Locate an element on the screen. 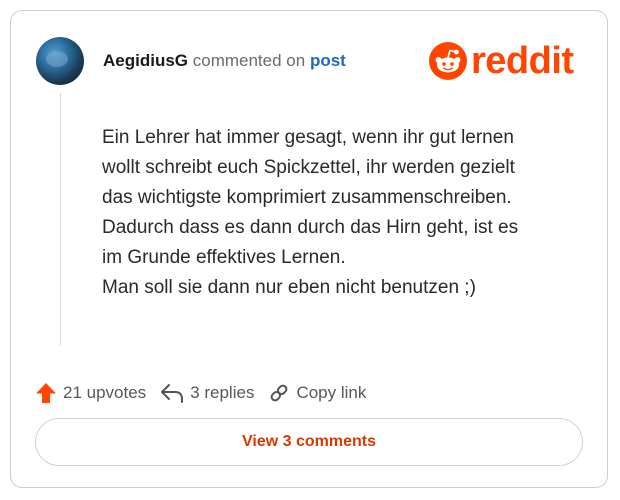 Image resolution: width=620 pixels, height=500 pixels. comment-actions: 21 upvotes 3 replies Copy link is located at coordinates (207, 393).